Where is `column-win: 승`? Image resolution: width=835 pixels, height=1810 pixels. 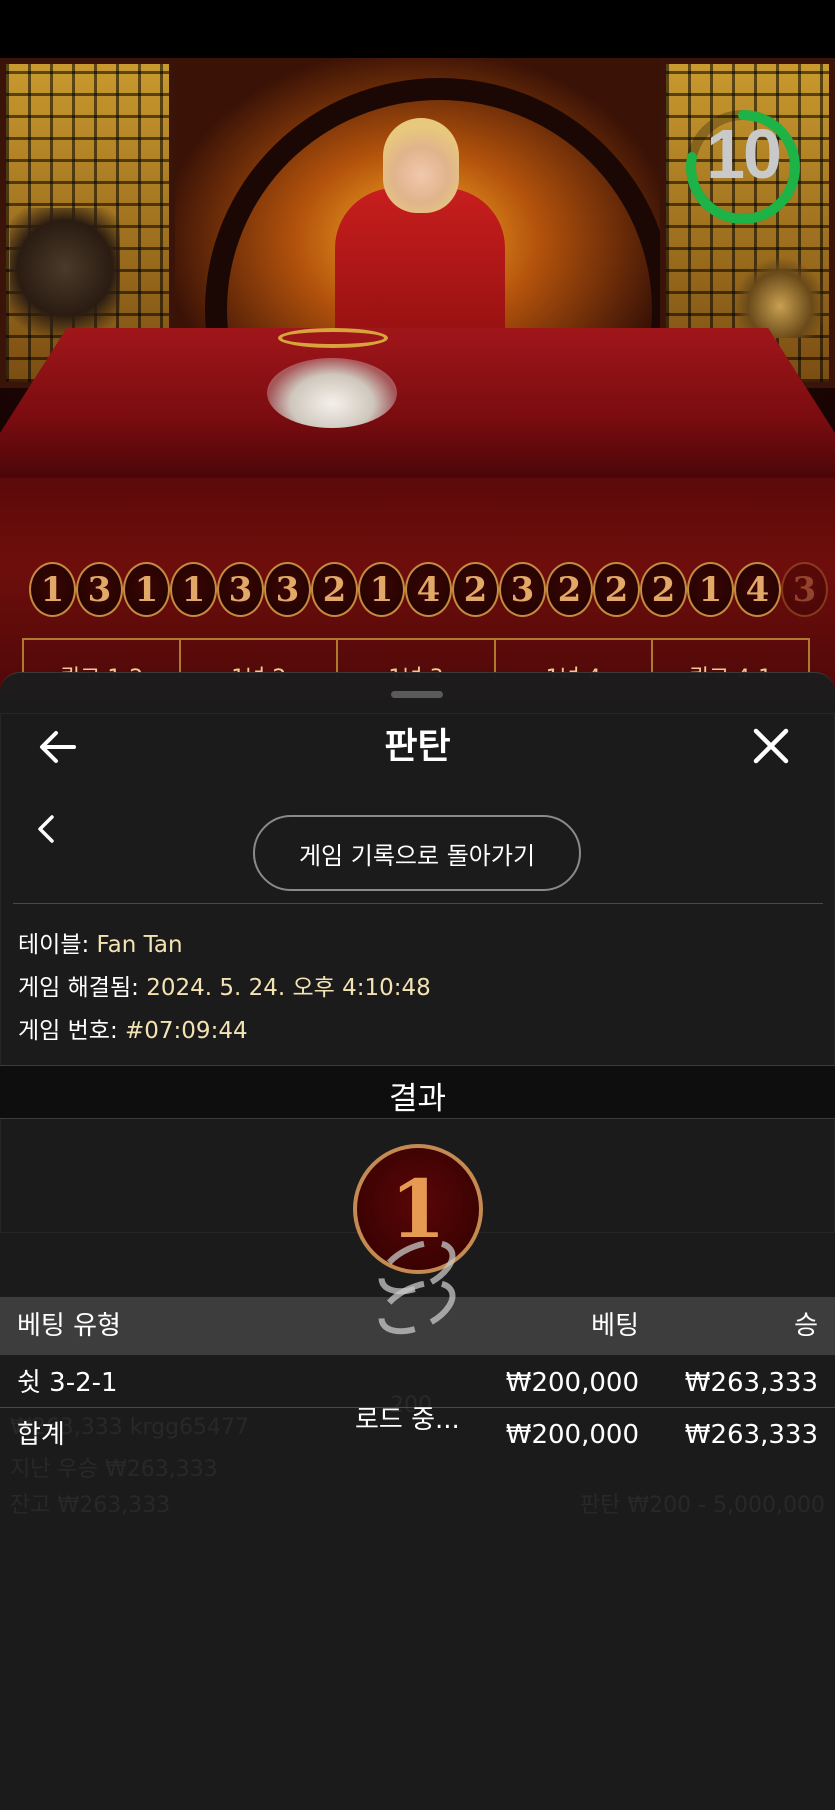 column-win: 승 is located at coordinates (806, 1326).